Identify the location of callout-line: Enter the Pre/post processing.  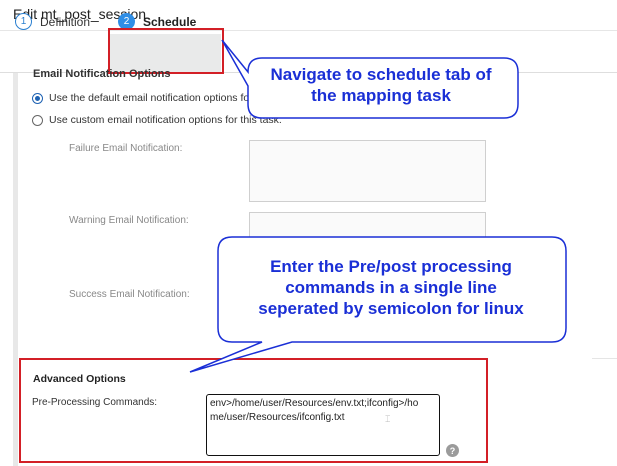
(391, 266).